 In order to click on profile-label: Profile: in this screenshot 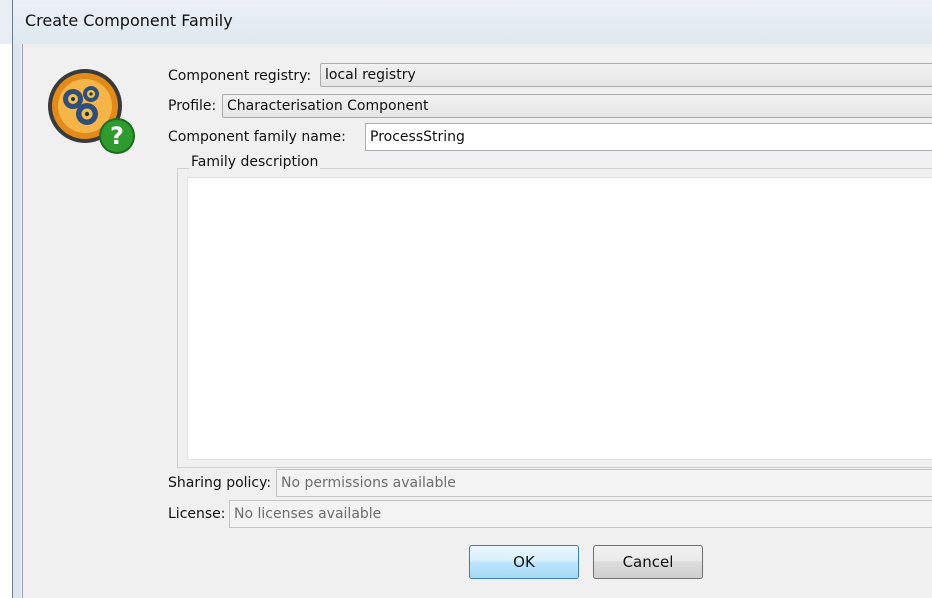, I will do `click(192, 106)`.